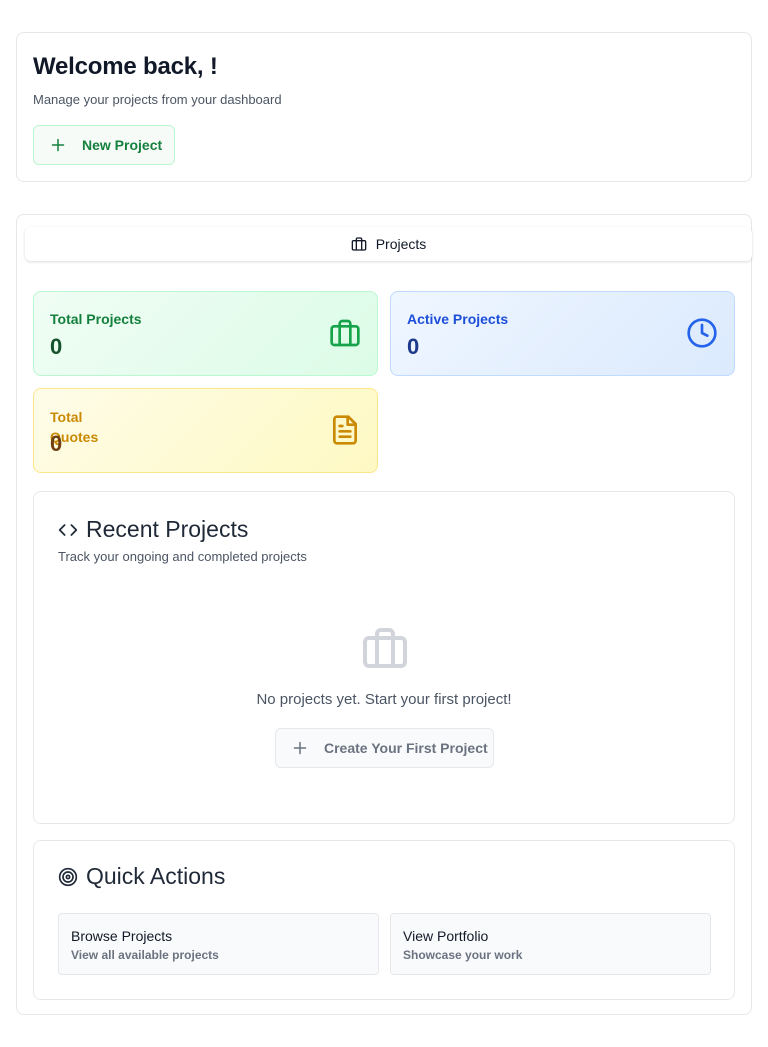 This screenshot has height=1047, width=768. What do you see at coordinates (702, 333) in the screenshot?
I see `clock-icon` at bounding box center [702, 333].